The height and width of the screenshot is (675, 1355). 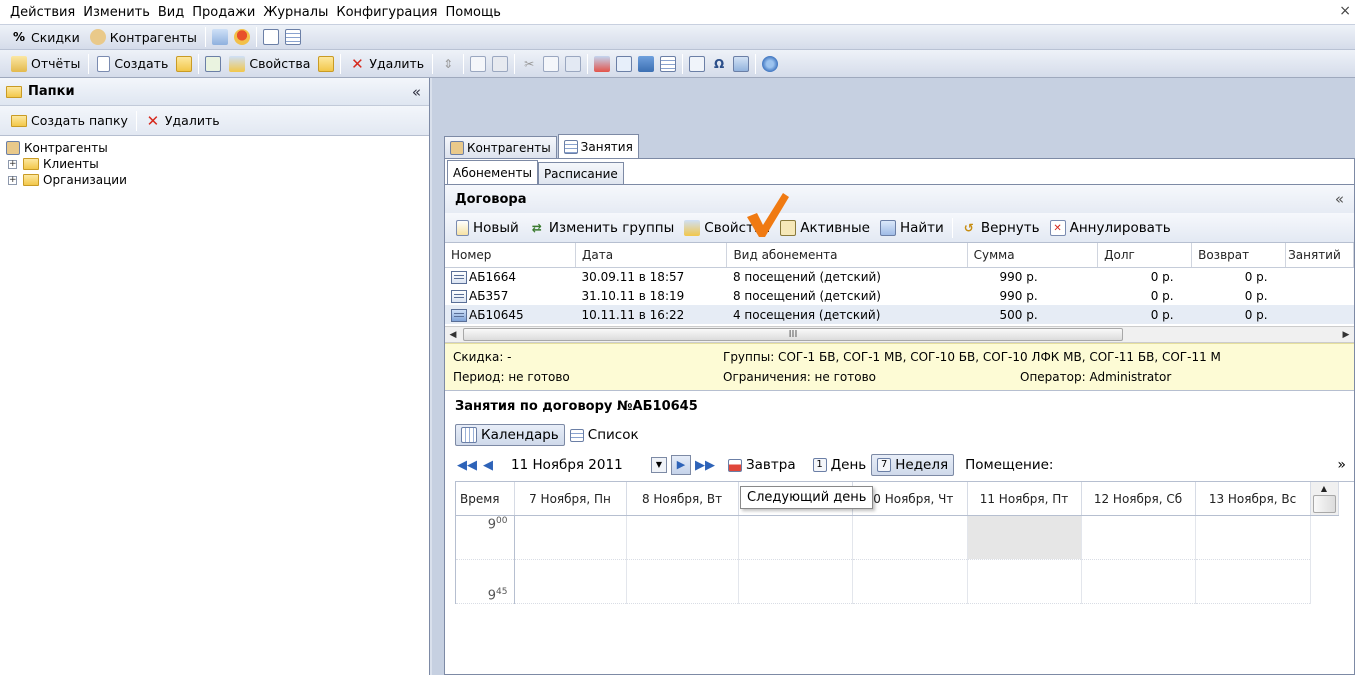 I want to click on first-icon: ◀◀, so click(x=467, y=465).